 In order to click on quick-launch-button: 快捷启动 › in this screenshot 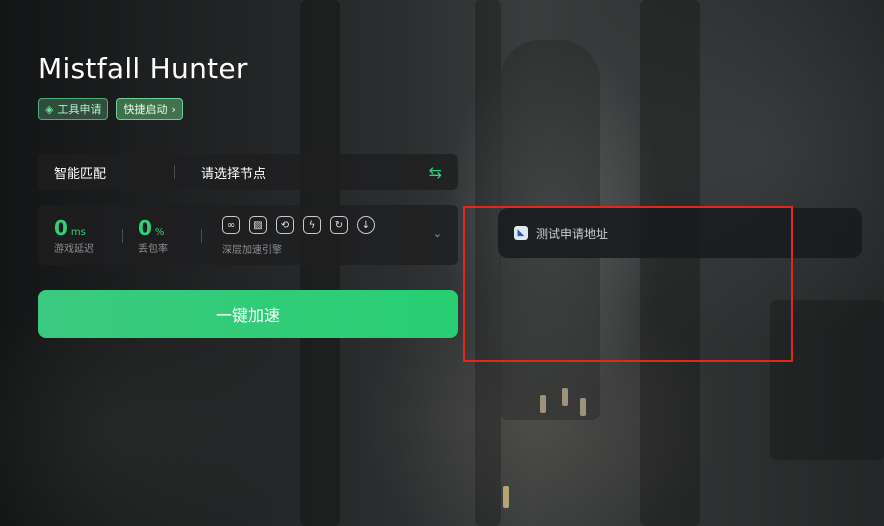, I will do `click(149, 109)`.